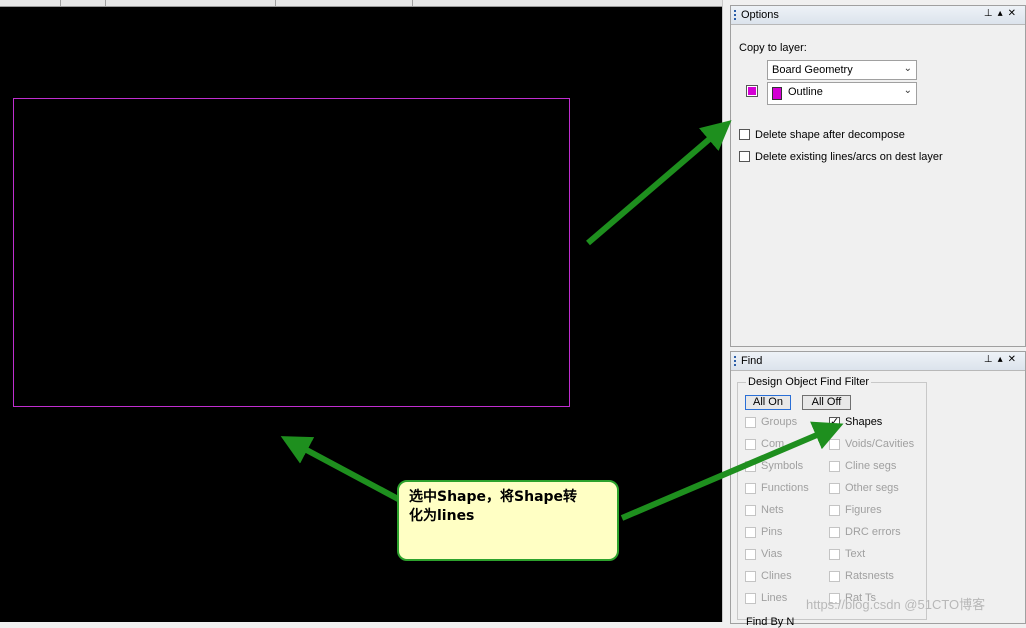 The height and width of the screenshot is (628, 1026). Describe the element at coordinates (773, 48) in the screenshot. I see `copy-to-layer-label: Copy to layer:` at that location.